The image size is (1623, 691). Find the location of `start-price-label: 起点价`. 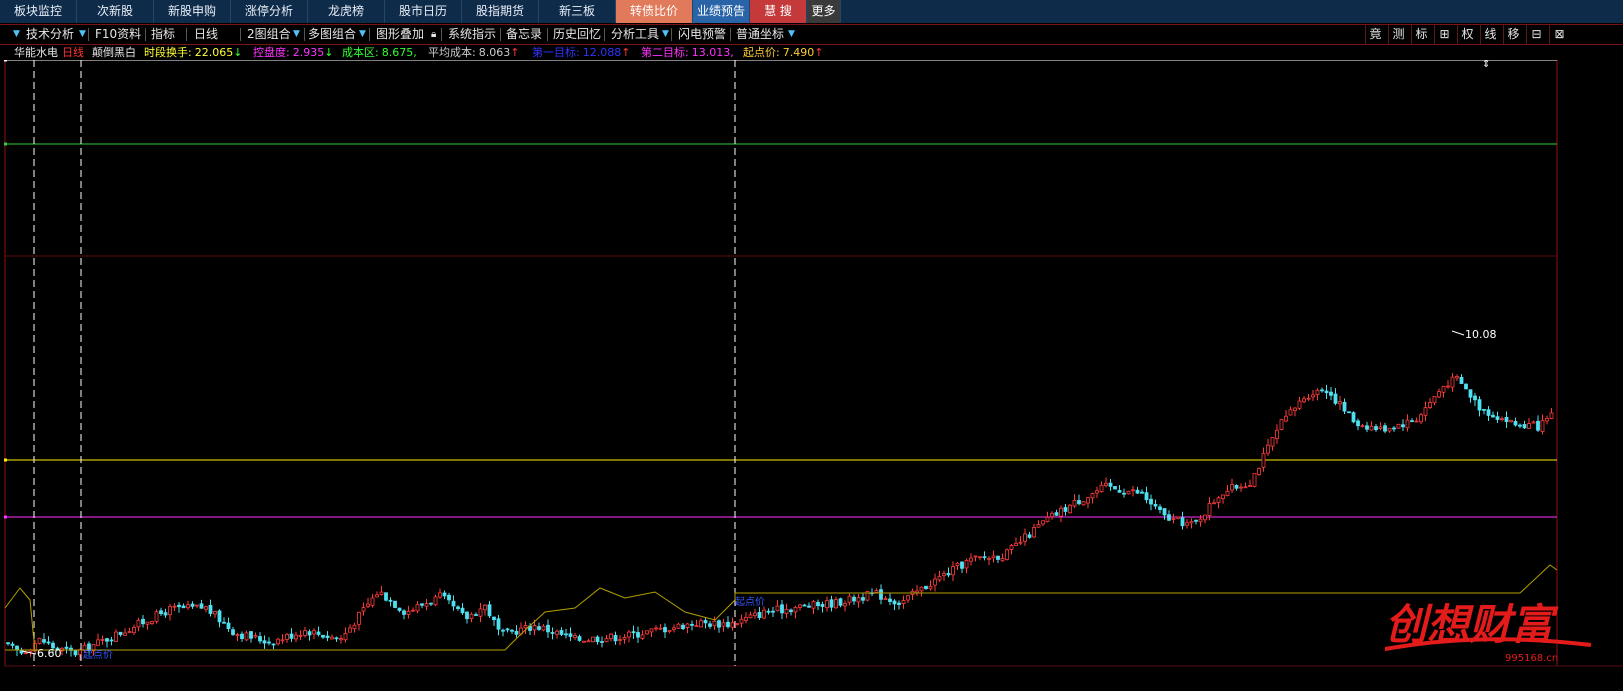

start-price-label: 起点价 is located at coordinates (98, 655).